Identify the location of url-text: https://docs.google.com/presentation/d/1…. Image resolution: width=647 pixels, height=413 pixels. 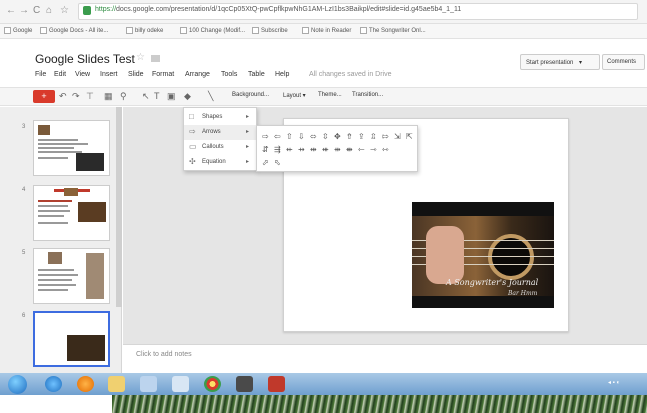
(278, 9).